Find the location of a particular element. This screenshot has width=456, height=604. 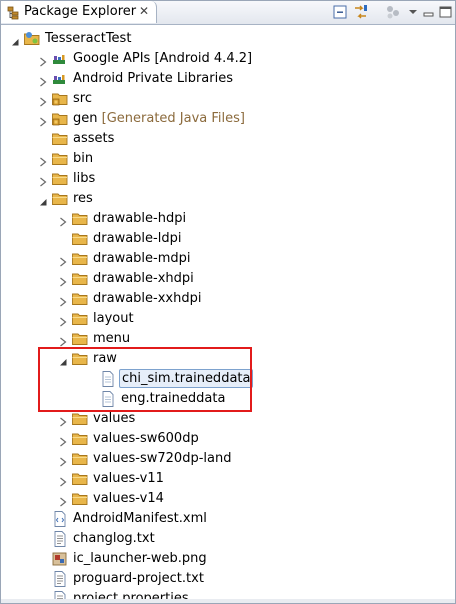

tree-item-label: gen [Generated Java Files] is located at coordinates (159, 118).